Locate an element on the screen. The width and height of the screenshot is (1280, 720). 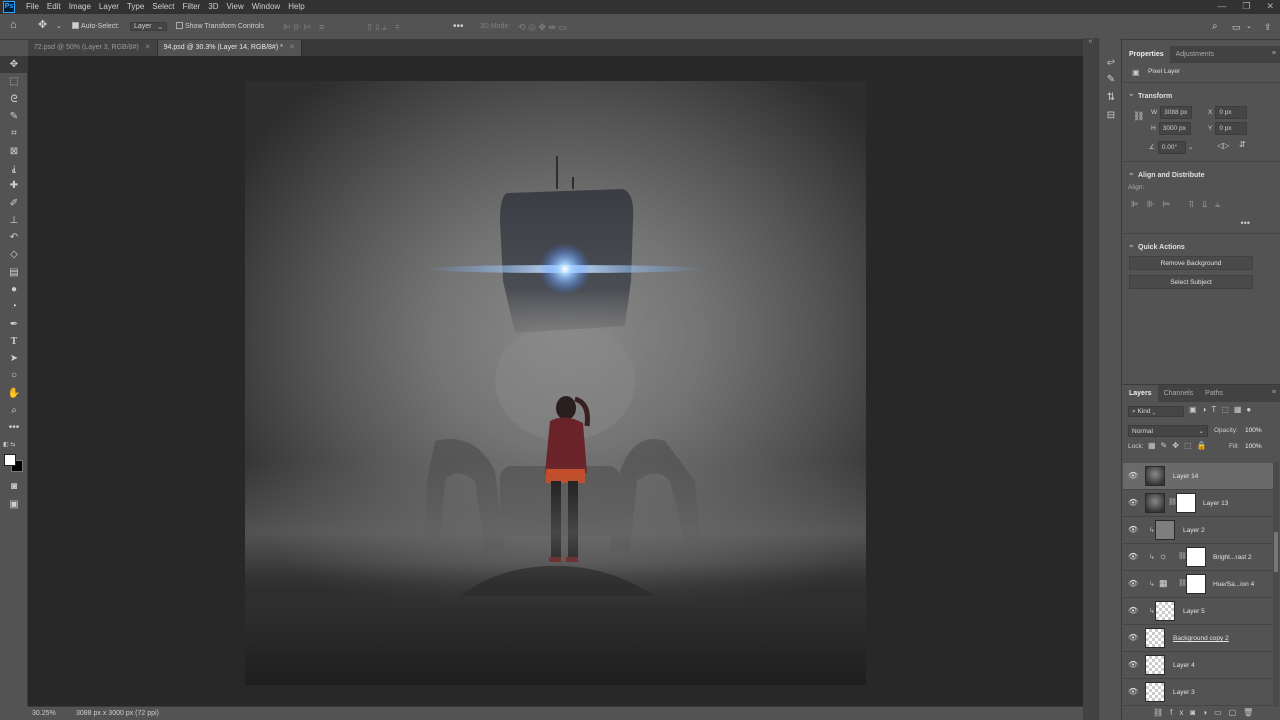
workspace-chevron-icon: ⌄ is located at coordinates (1249, 27).